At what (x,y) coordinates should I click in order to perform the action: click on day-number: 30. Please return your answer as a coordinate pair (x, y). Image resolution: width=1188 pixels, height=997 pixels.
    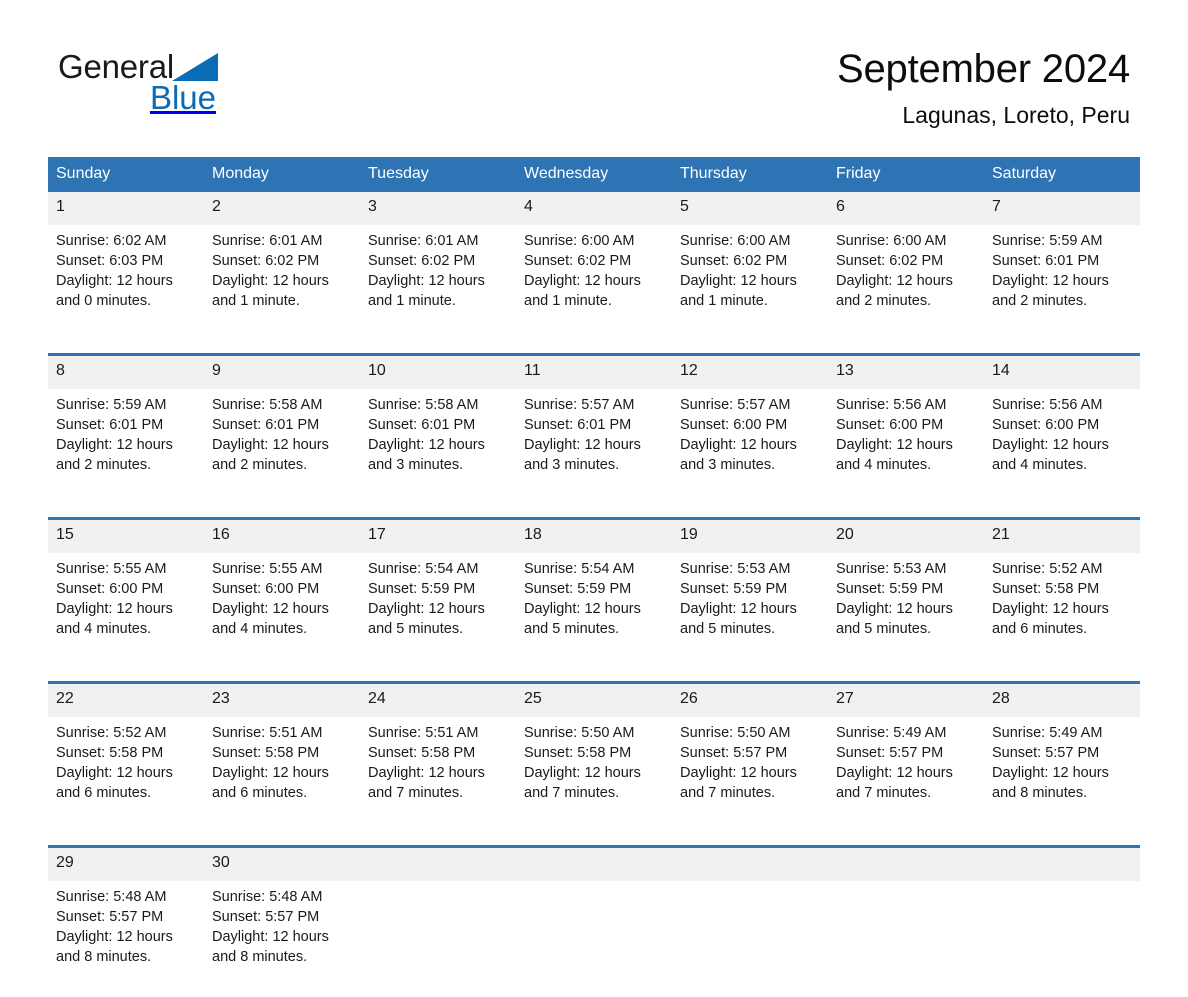
    Looking at the image, I should click on (282, 864).